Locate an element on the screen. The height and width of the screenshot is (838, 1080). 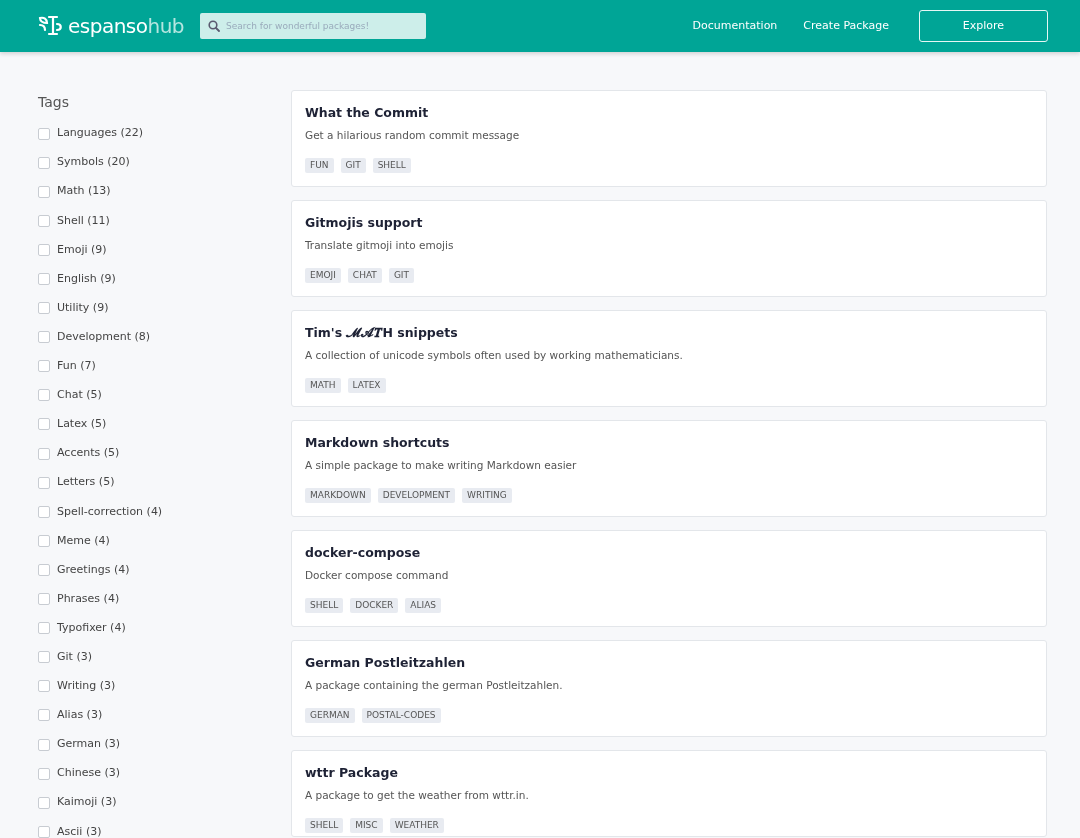
tag-label: MATH is located at coordinates (323, 385).